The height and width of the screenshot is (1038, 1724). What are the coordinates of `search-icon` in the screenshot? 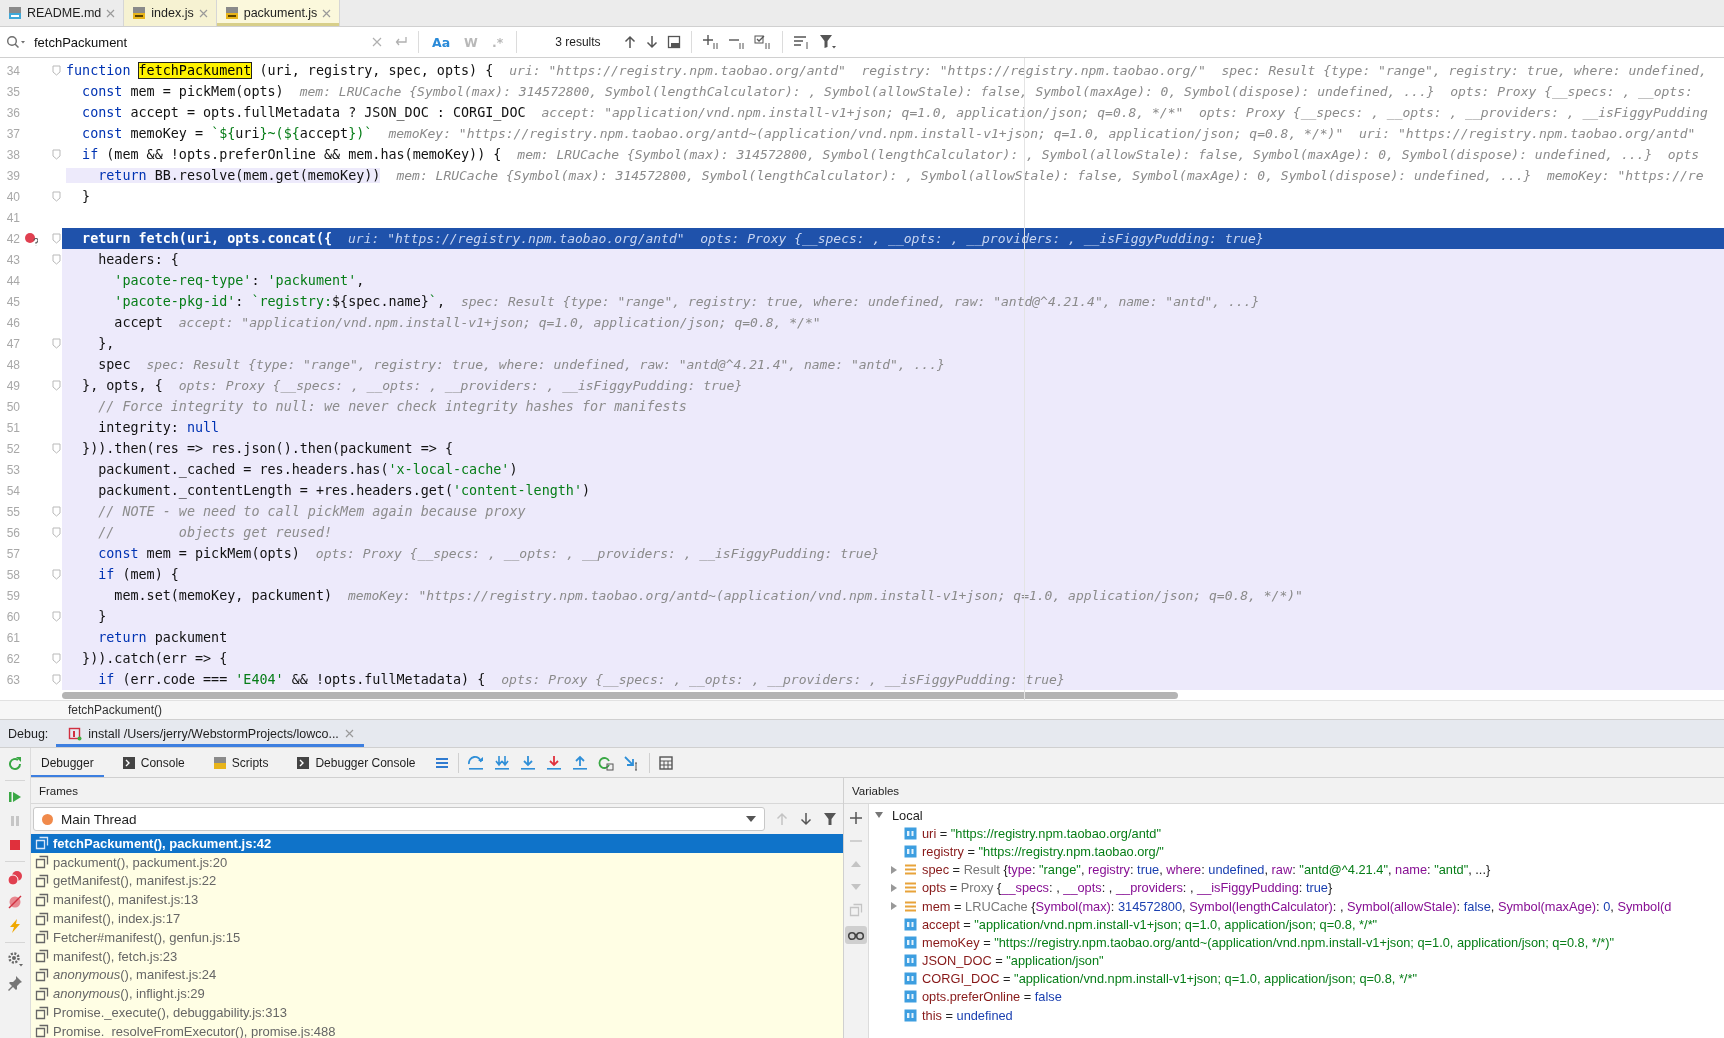 It's located at (16, 42).